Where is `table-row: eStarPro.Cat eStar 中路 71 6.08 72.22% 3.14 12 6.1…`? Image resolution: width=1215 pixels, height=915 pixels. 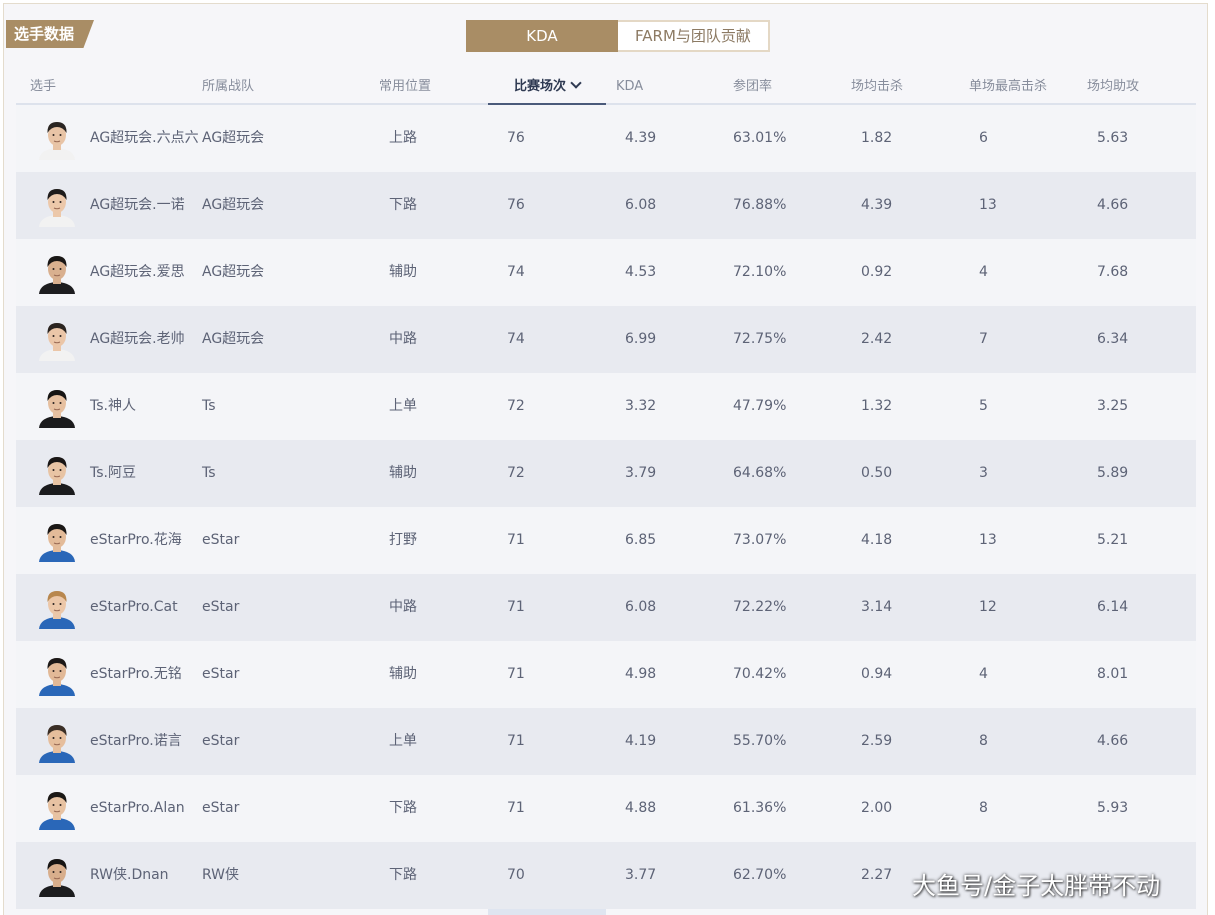
table-row: eStarPro.Cat eStar 中路 71 6.08 72.22% 3.14 12 6.1… is located at coordinates (606, 607).